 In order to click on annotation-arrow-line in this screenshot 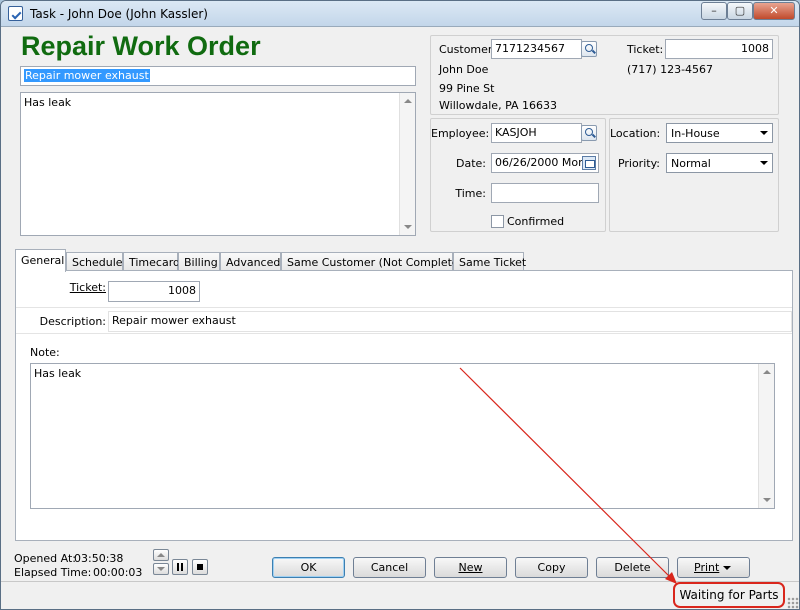, I will do `click(566, 473)`.